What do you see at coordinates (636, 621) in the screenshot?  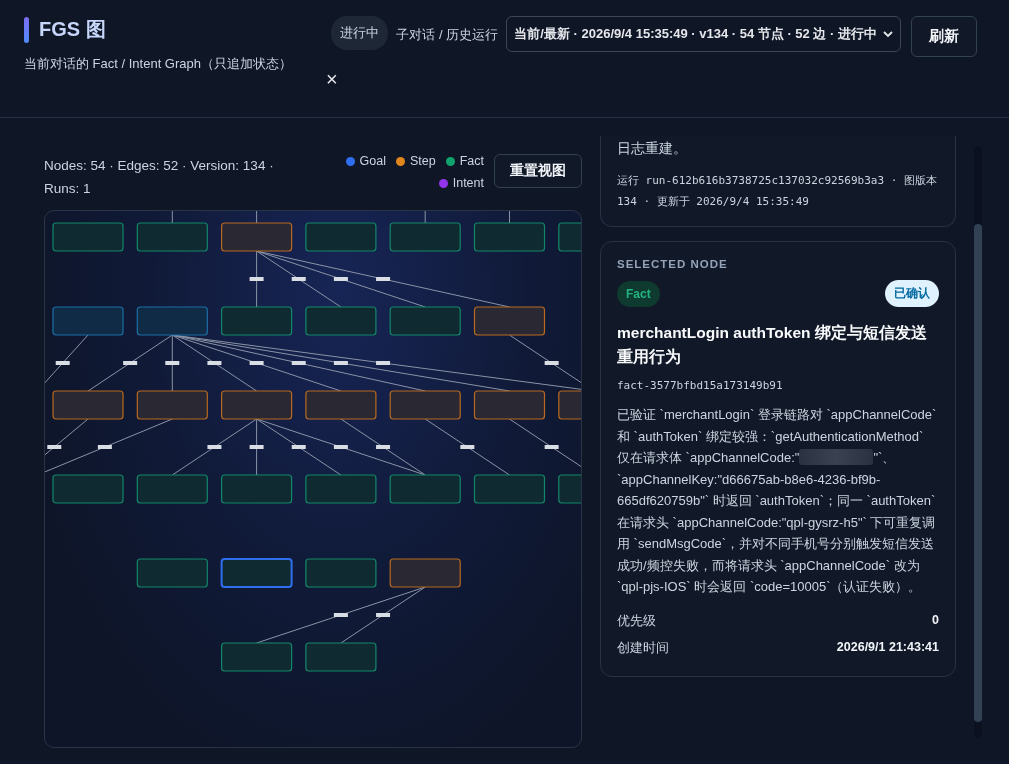 I see `field-label: 优先级` at bounding box center [636, 621].